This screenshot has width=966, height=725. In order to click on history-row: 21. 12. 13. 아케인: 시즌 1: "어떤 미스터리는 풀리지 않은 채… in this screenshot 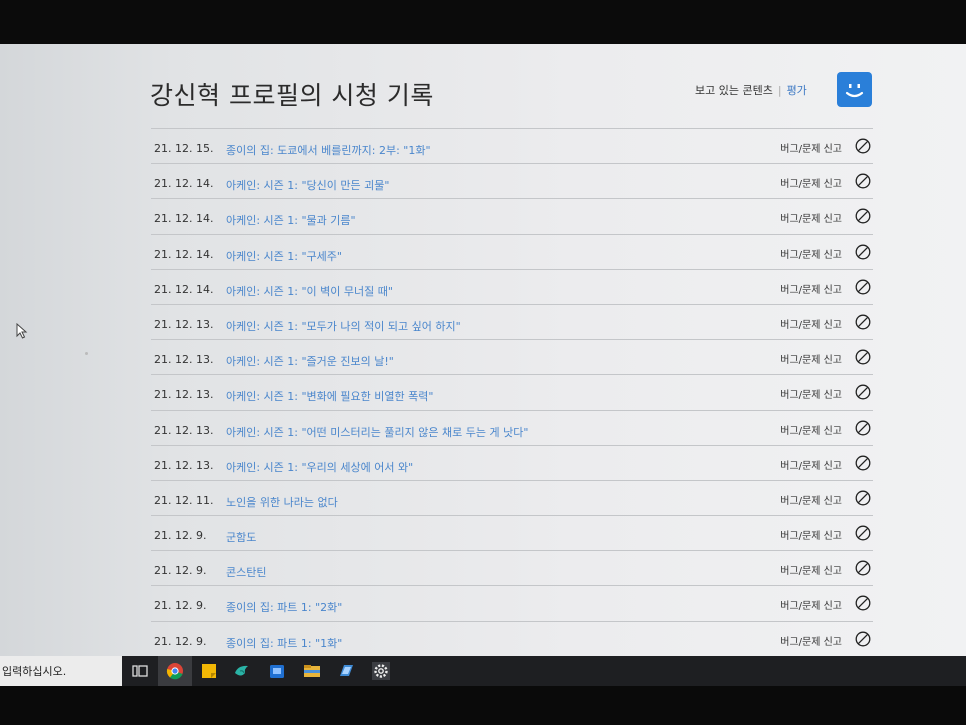, I will do `click(512, 427)`.